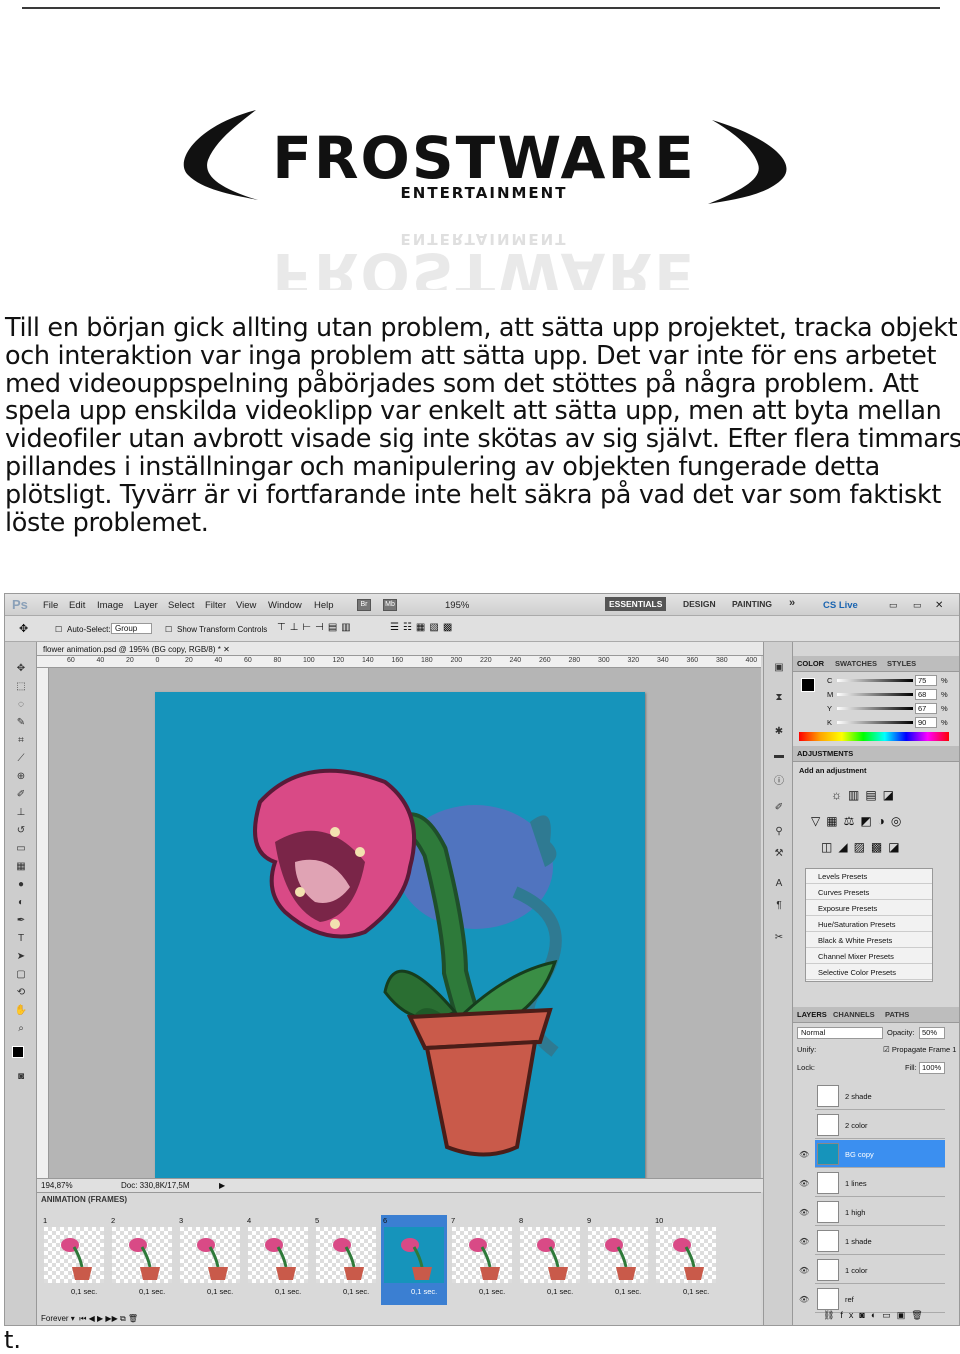 The image size is (960, 1354). What do you see at coordinates (618, 1260) in the screenshot?
I see `animation-frame: 9 0,1 sec.` at bounding box center [618, 1260].